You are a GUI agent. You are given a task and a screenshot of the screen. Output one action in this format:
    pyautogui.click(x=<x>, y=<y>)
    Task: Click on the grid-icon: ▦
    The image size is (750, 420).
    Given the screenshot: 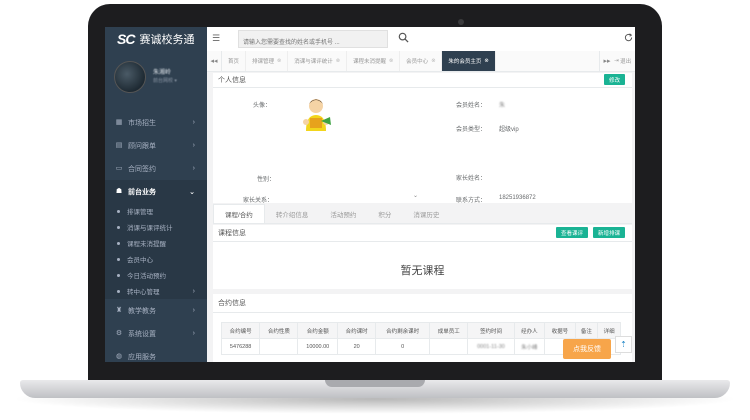 What is the action you would take?
    pyautogui.click(x=119, y=122)
    